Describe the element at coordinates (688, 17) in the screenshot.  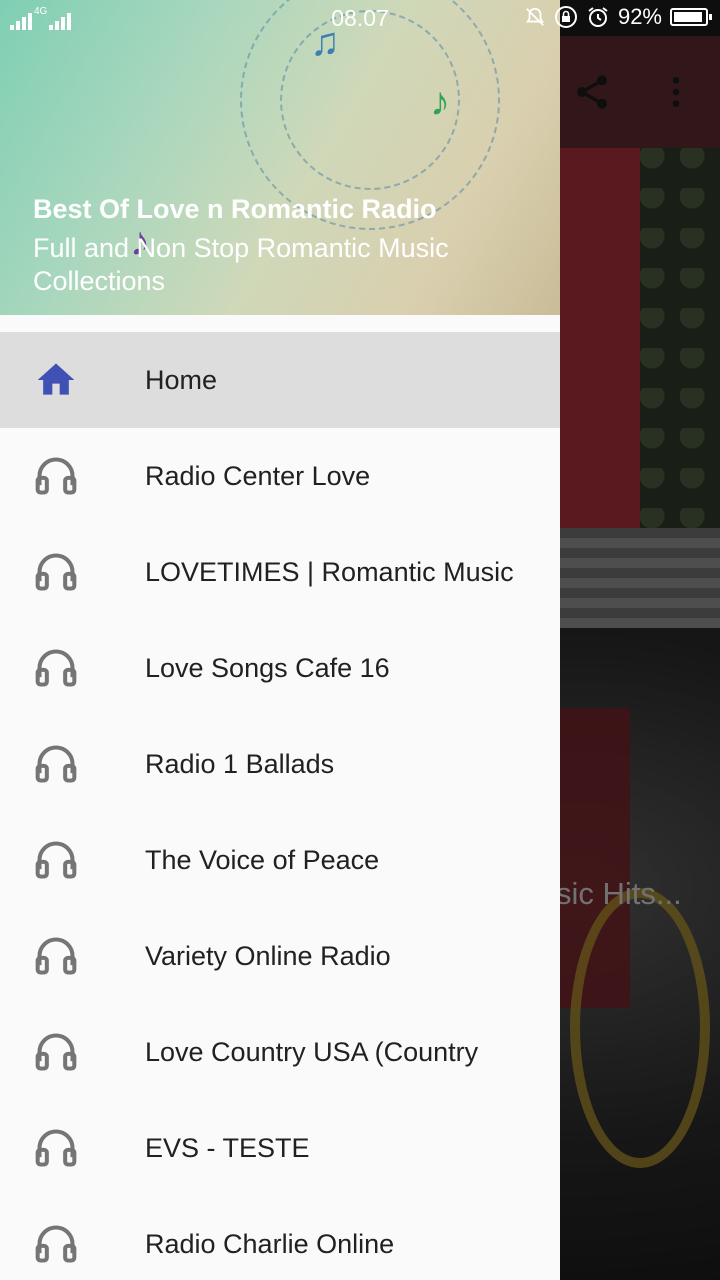
I see `battery-level` at that location.